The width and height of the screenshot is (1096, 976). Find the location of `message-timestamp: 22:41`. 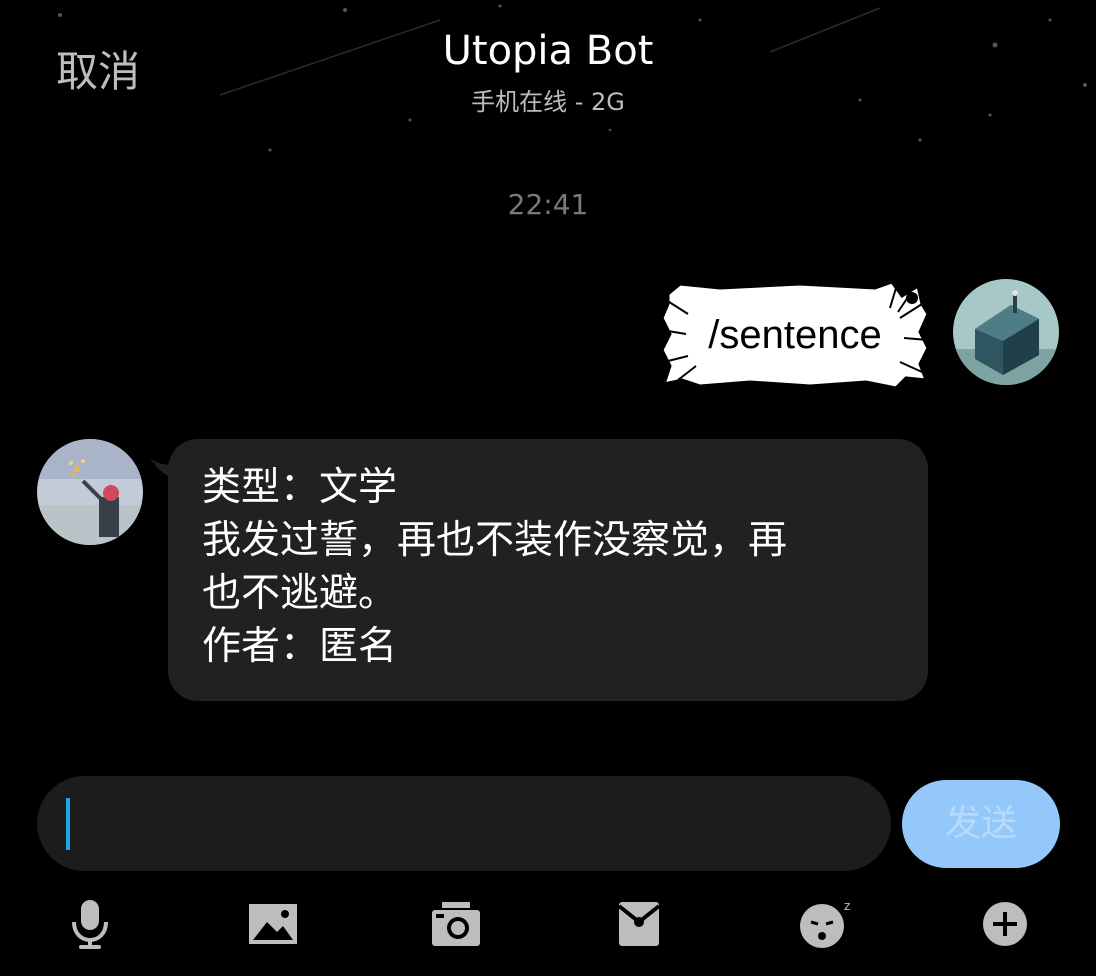

message-timestamp: 22:41 is located at coordinates (548, 204).